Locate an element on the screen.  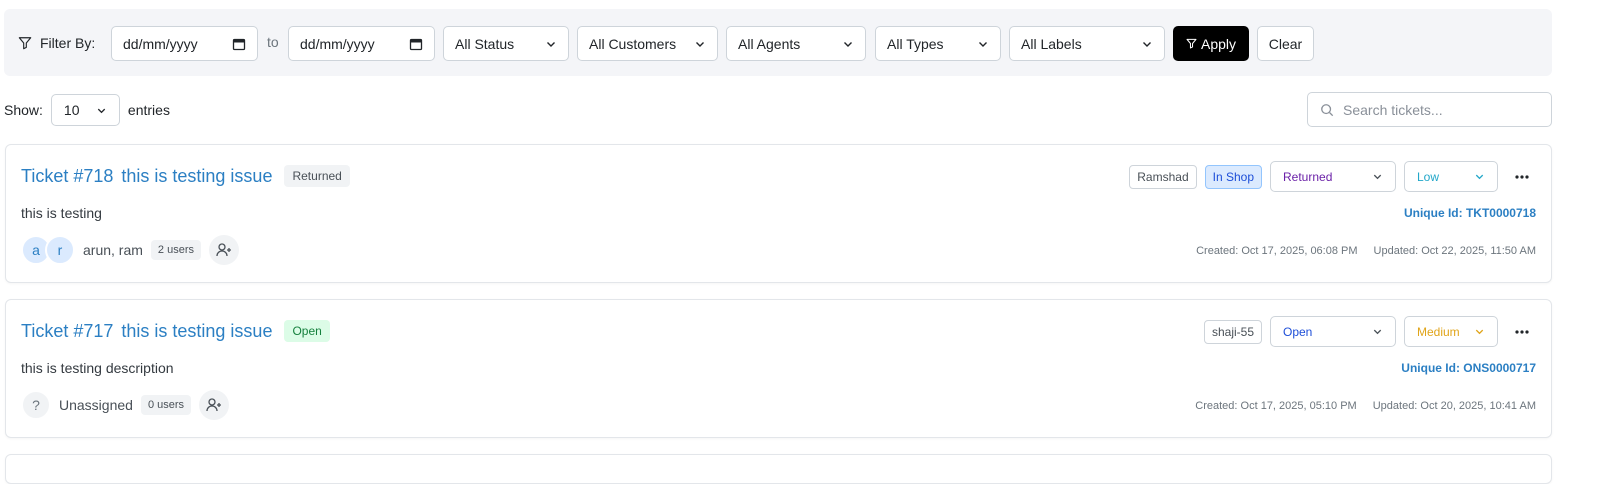
ticket-description: this is testing description is located at coordinates (97, 368).